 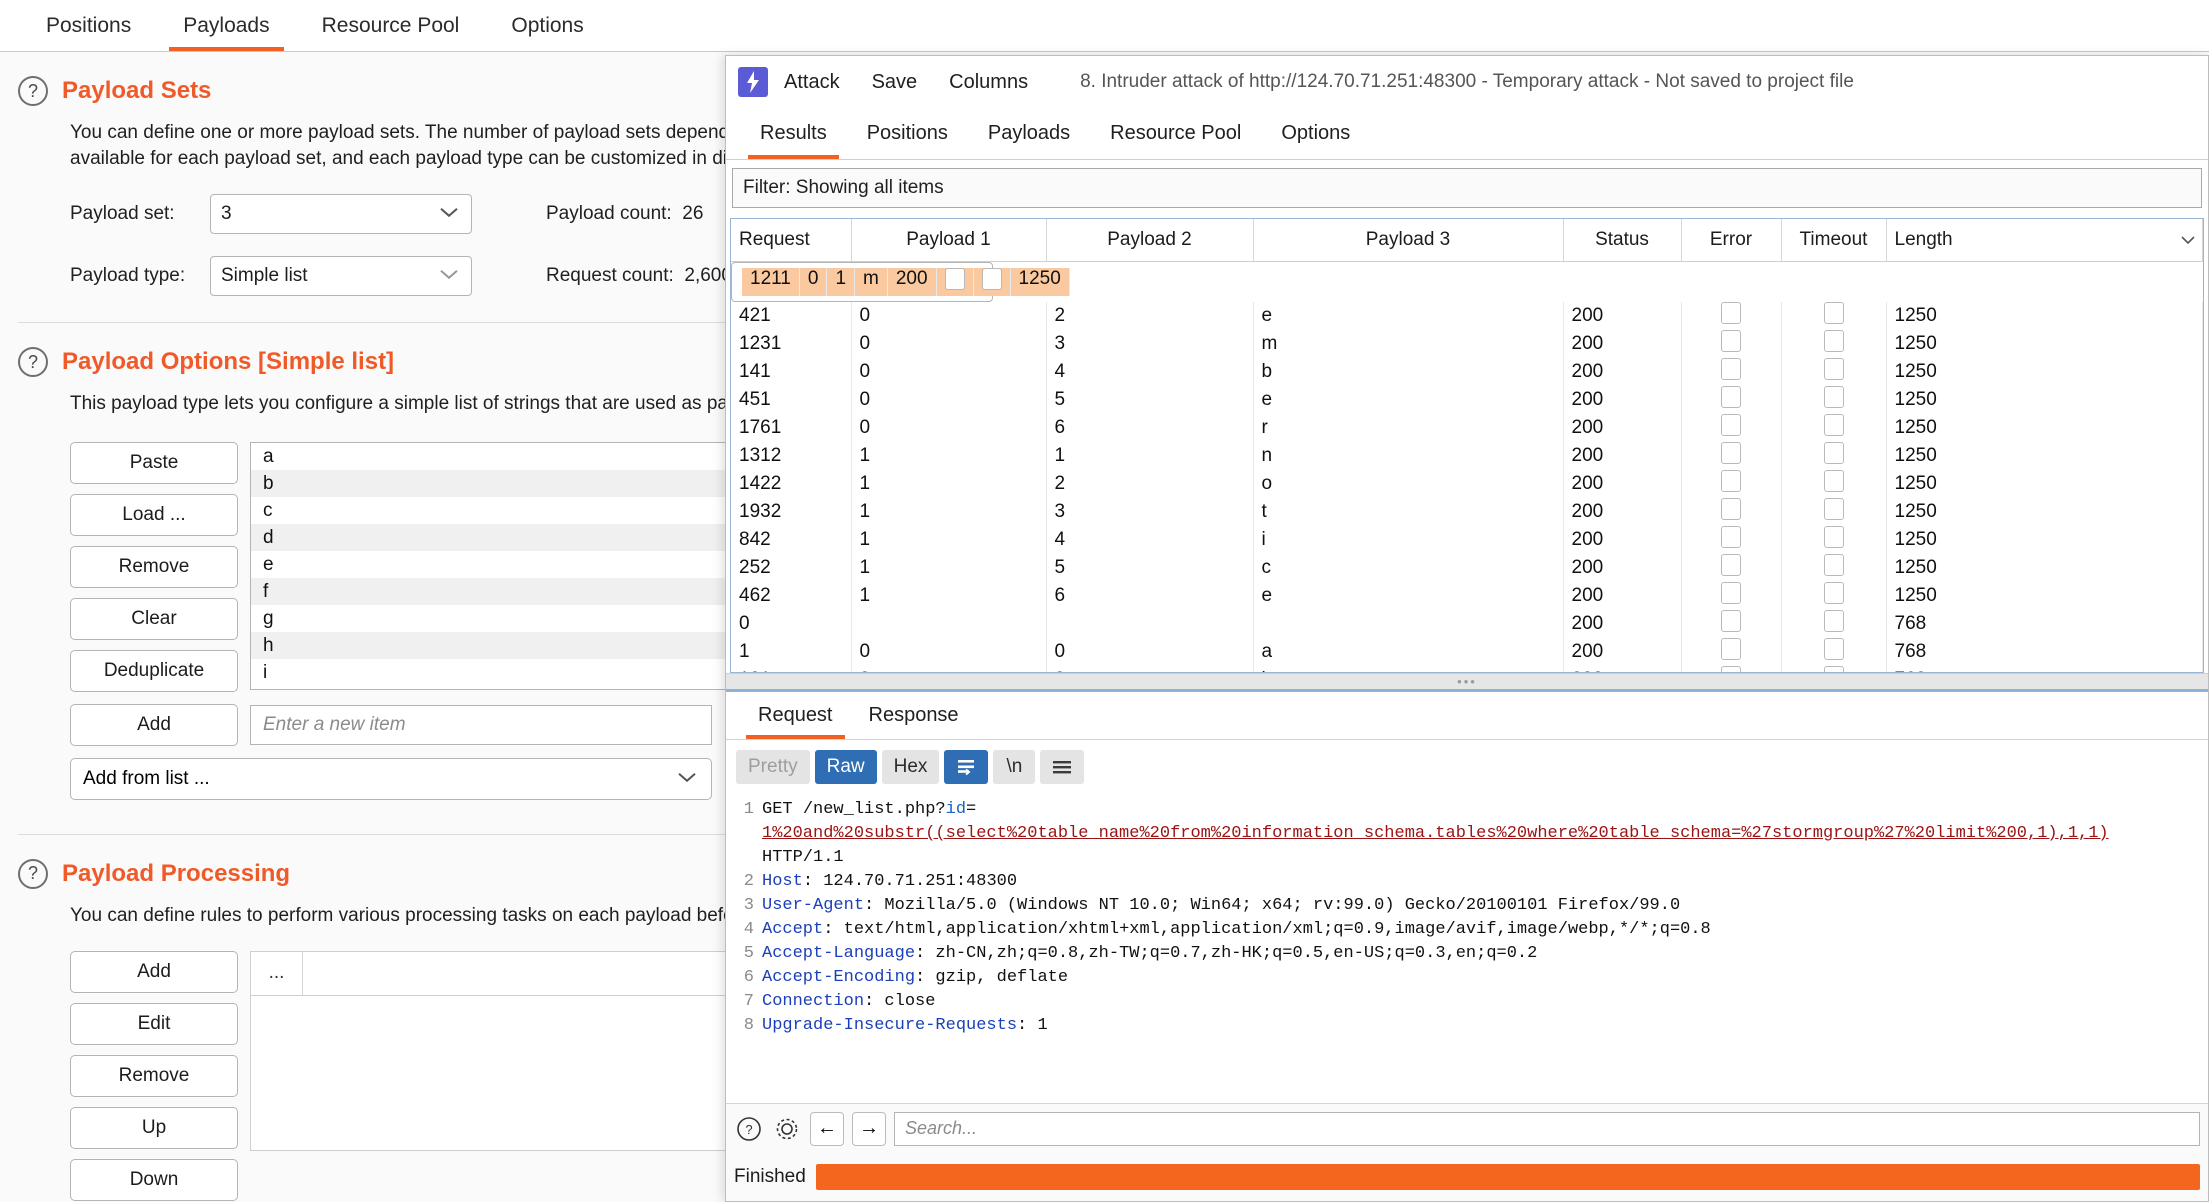 I want to click on tab-positions: Positions, so click(x=88, y=25).